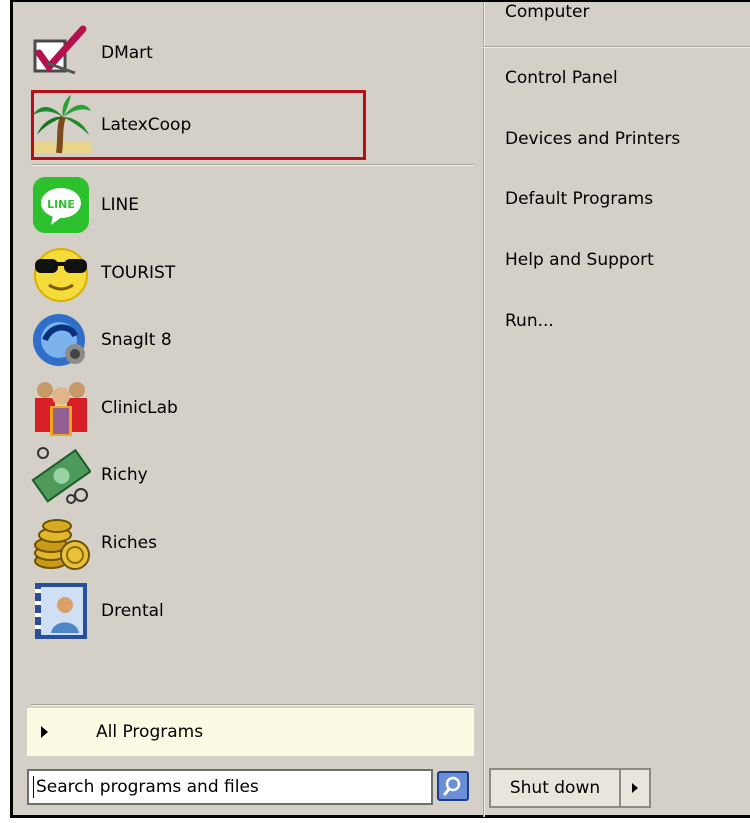 The image size is (750, 823). I want to click on link-computer: Computer, so click(547, 11).